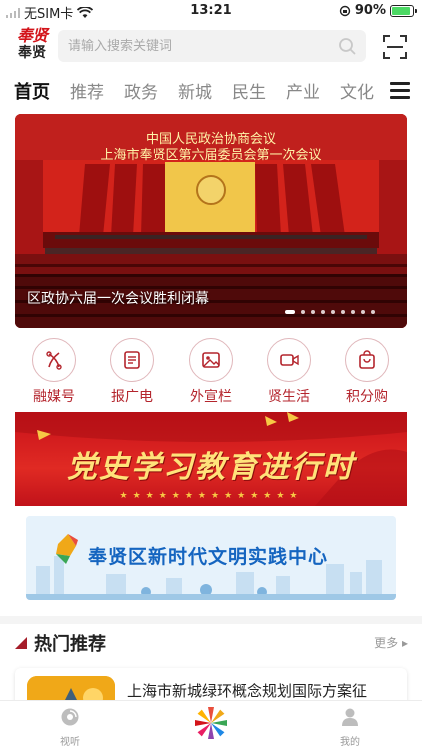  Describe the element at coordinates (32, 91) in the screenshot. I see `tab-home: 首页` at that location.